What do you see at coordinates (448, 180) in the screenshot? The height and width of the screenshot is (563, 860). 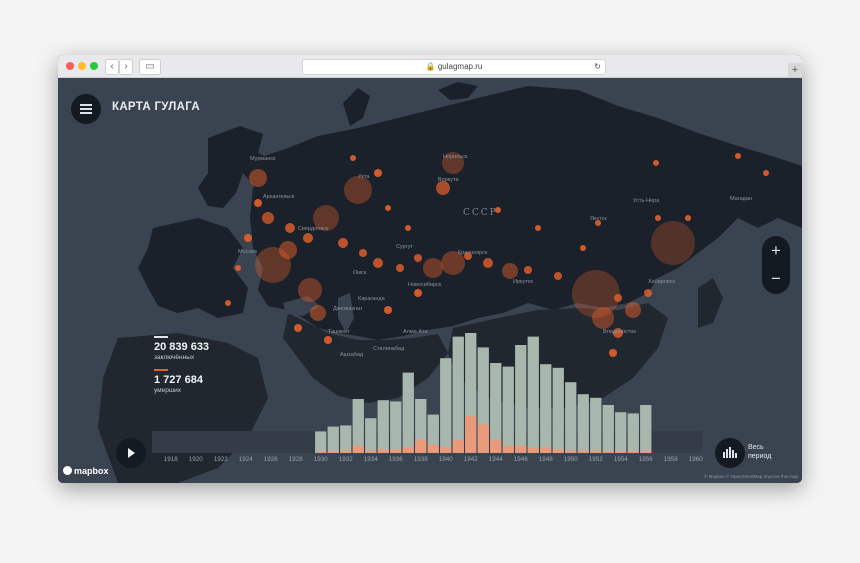 I see `city-label: Воркута` at bounding box center [448, 180].